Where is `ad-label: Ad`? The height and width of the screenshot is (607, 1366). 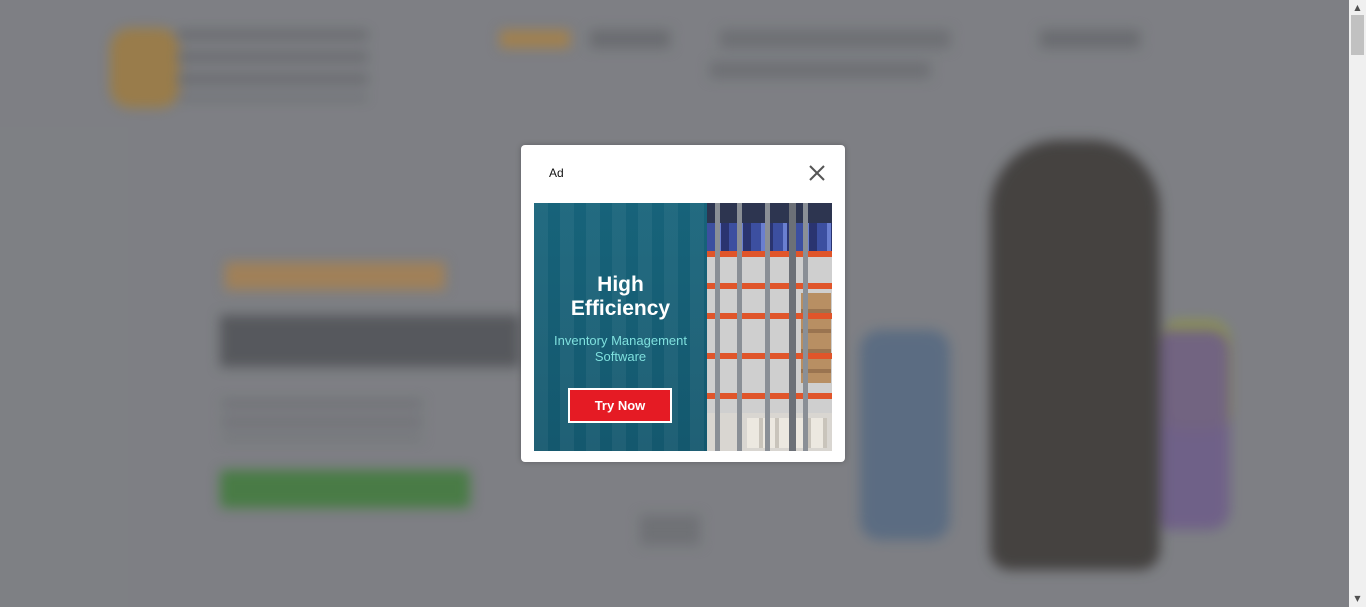 ad-label: Ad is located at coordinates (556, 173).